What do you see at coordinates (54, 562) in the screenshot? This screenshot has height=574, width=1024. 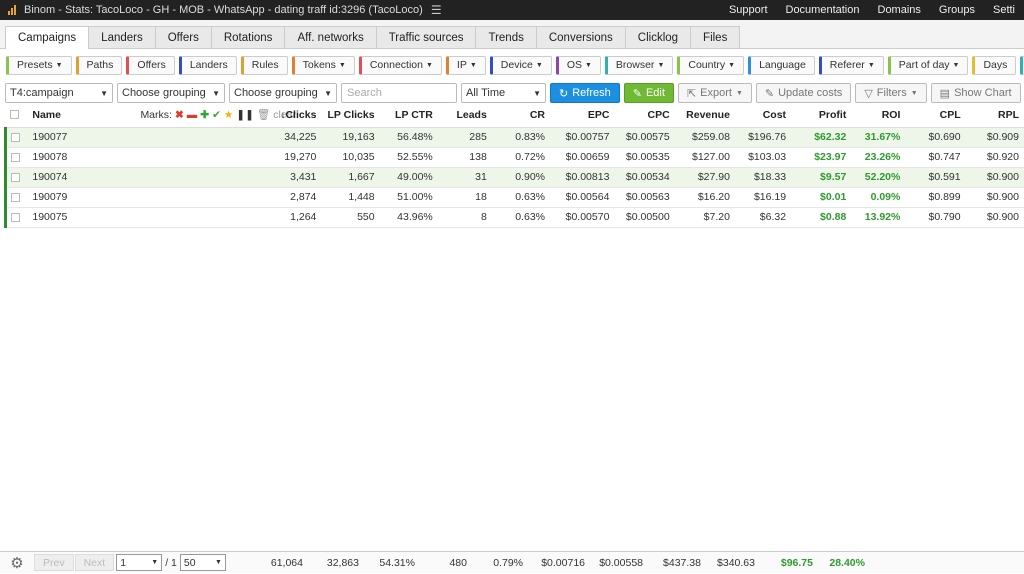 I see `prev-page-button: Prev` at bounding box center [54, 562].